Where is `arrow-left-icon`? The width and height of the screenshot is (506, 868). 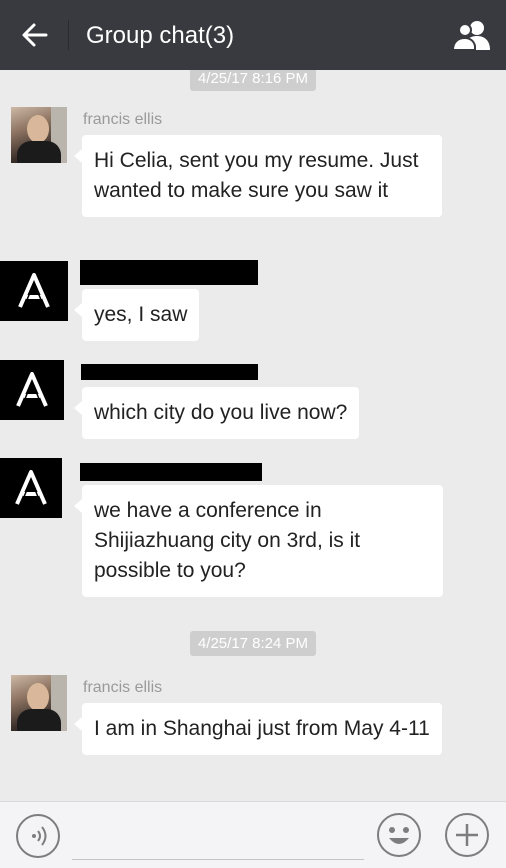 arrow-left-icon is located at coordinates (35, 35).